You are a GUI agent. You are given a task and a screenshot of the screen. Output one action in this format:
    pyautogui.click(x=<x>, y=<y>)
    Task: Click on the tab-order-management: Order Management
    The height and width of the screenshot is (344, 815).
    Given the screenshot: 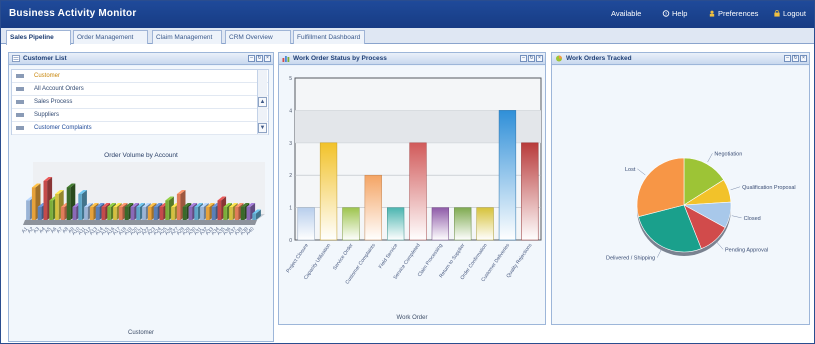 What is the action you would take?
    pyautogui.click(x=110, y=37)
    